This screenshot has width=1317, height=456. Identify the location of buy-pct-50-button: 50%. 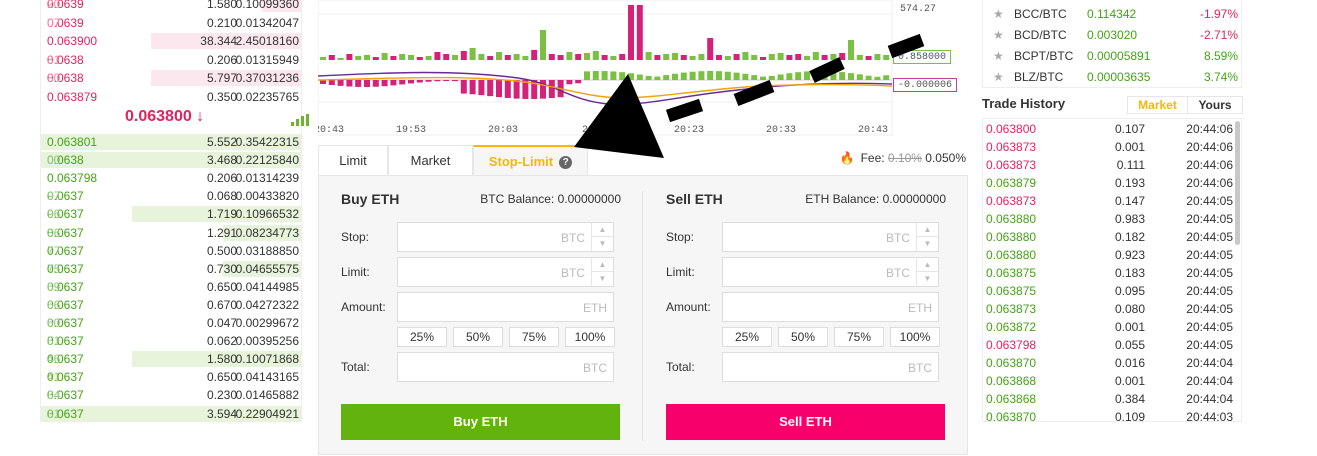
(478, 337).